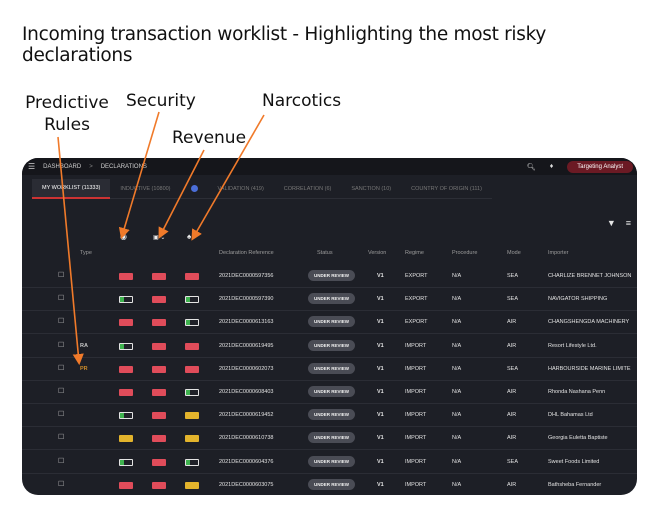 The image size is (649, 516). What do you see at coordinates (302, 101) in the screenshot?
I see `callout-narcotics: Narcotics` at bounding box center [302, 101].